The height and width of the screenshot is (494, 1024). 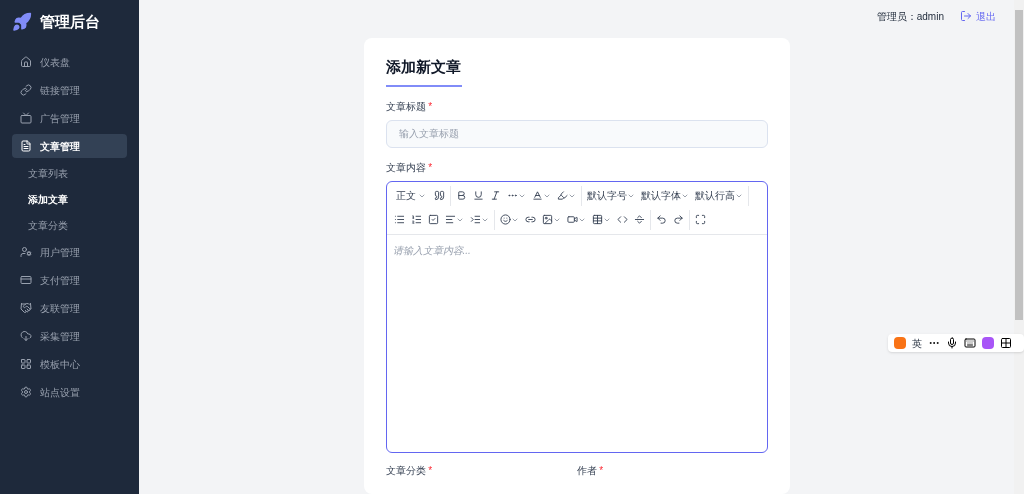 I want to click on sidebar-subitem: 文章分类, so click(x=69, y=225).